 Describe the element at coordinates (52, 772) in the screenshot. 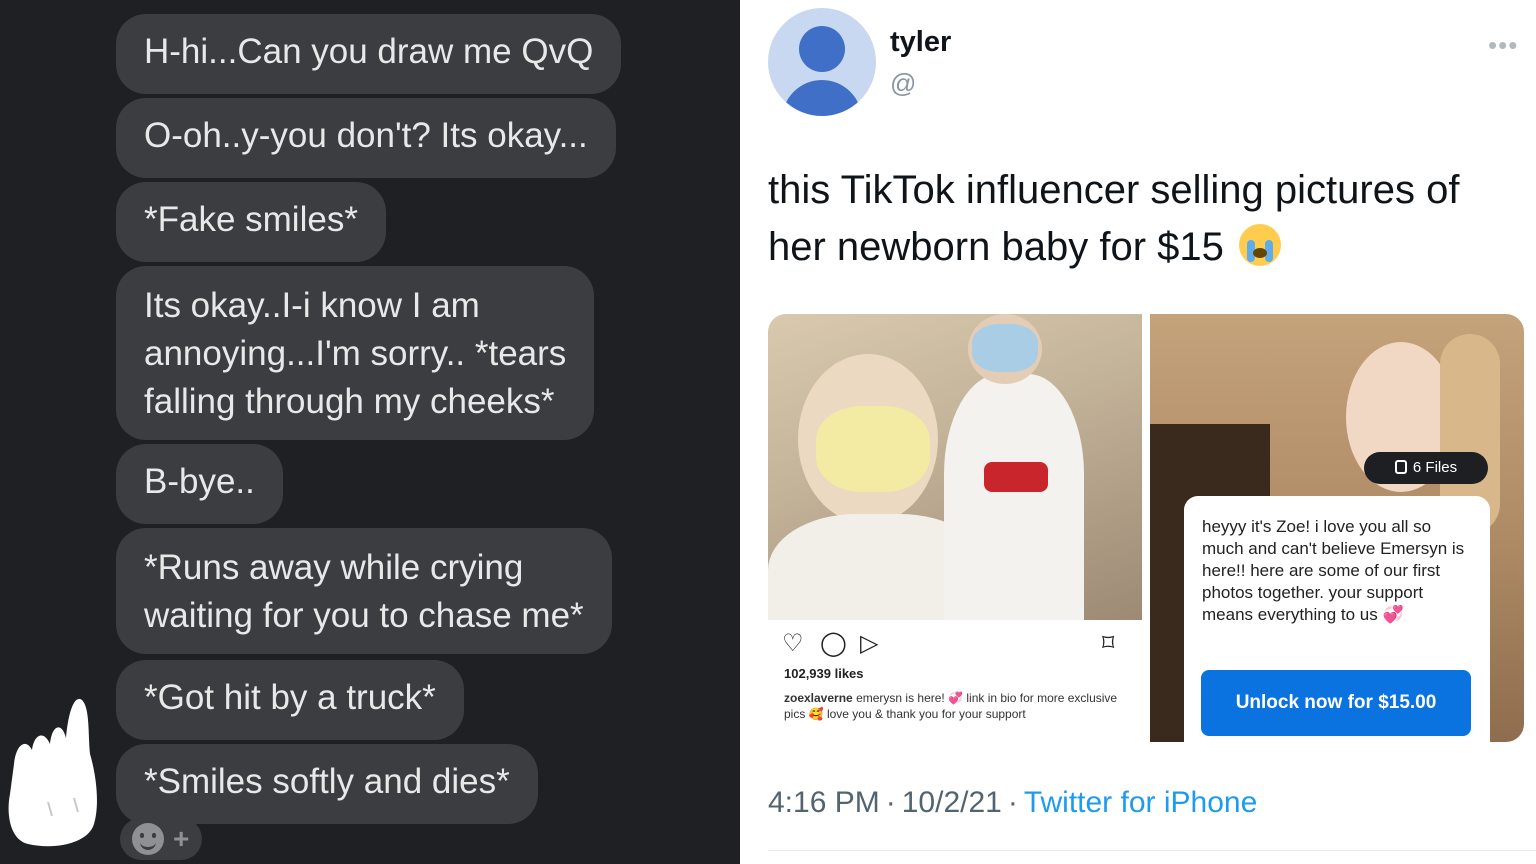

I see `hand-scribble-icon` at that location.